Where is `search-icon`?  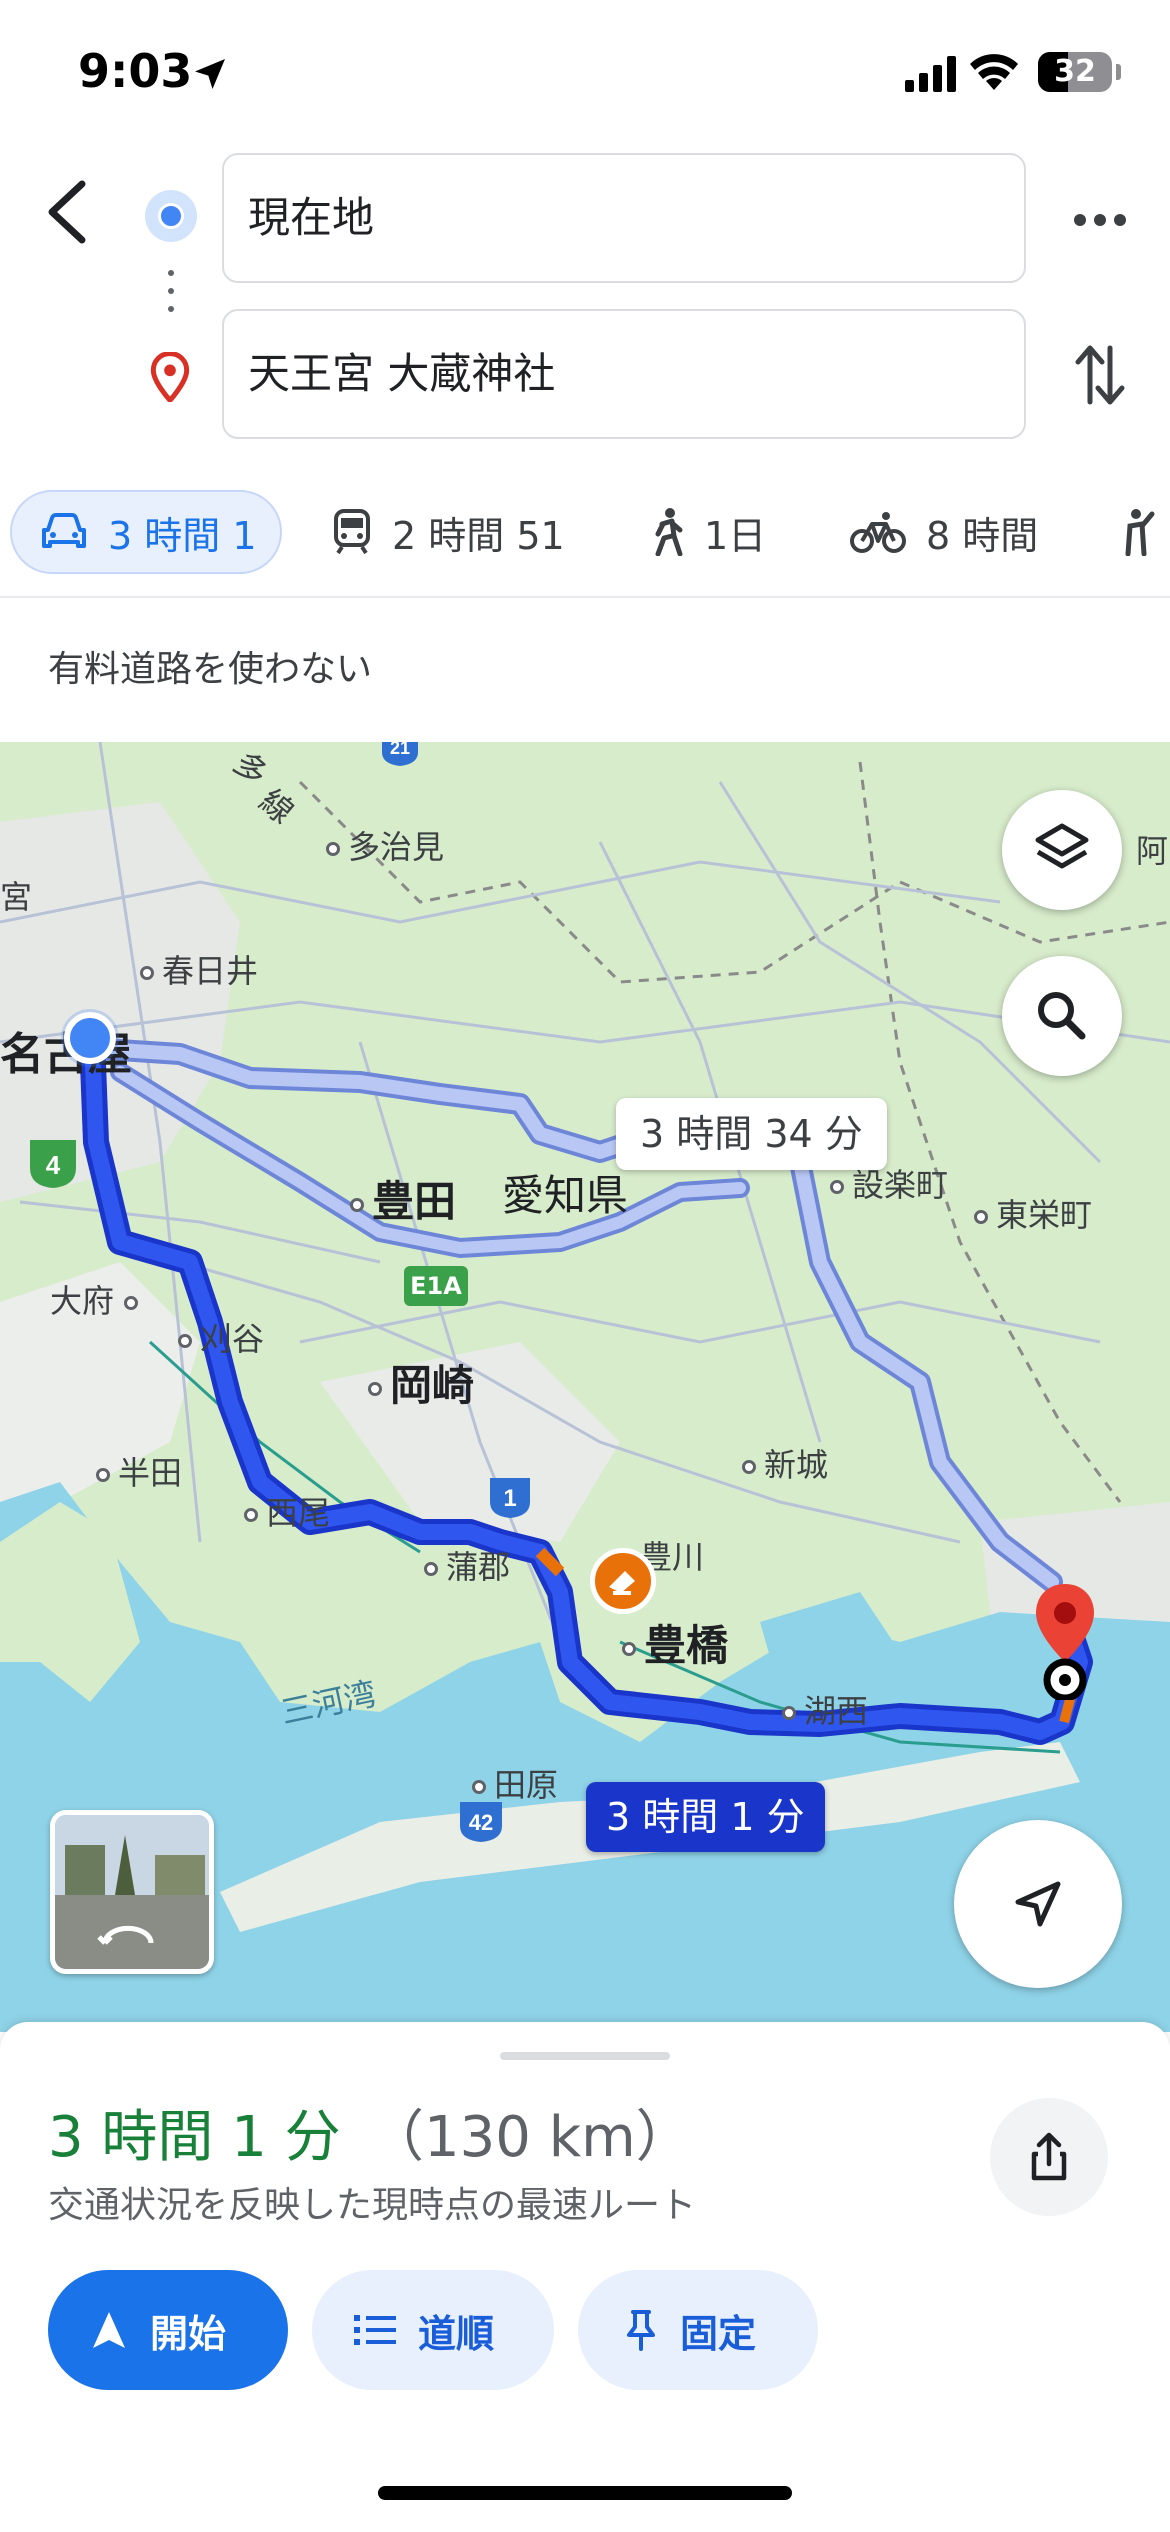
search-icon is located at coordinates (1062, 1016).